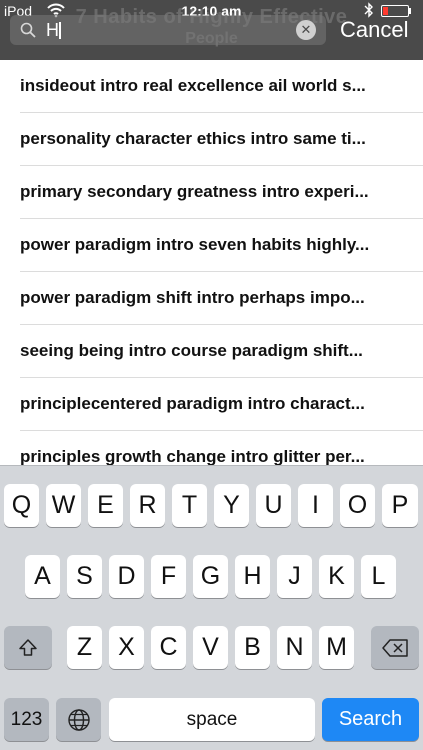 This screenshot has width=423, height=750. I want to click on key-y: Y, so click(231, 505).